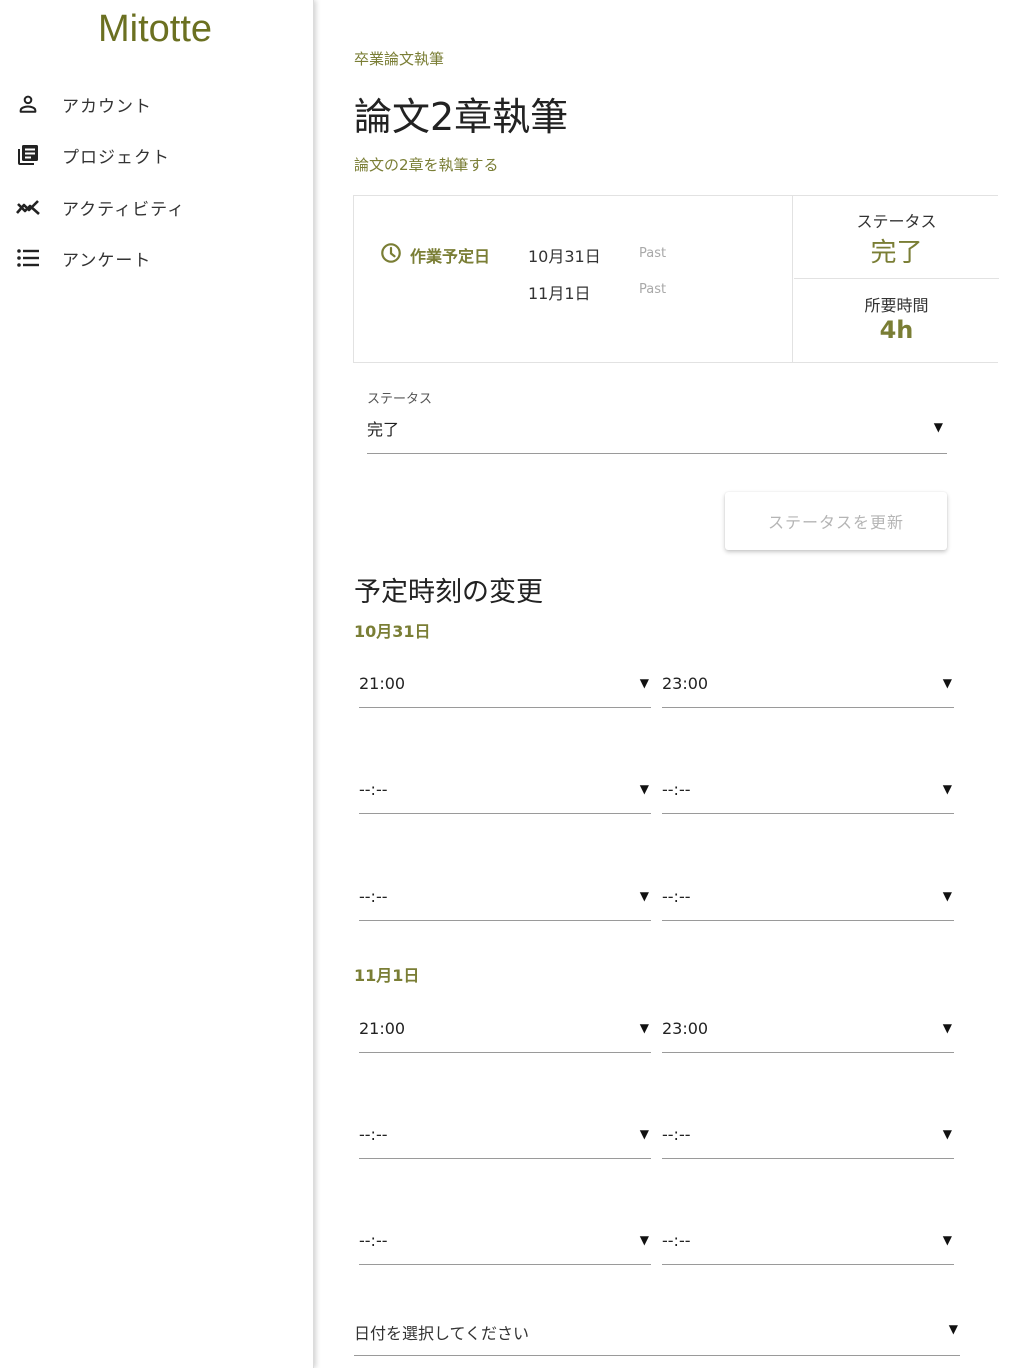 Image resolution: width=1036 pixels, height=1368 pixels. Describe the element at coordinates (391, 255) in the screenshot. I see `clock-icon` at that location.